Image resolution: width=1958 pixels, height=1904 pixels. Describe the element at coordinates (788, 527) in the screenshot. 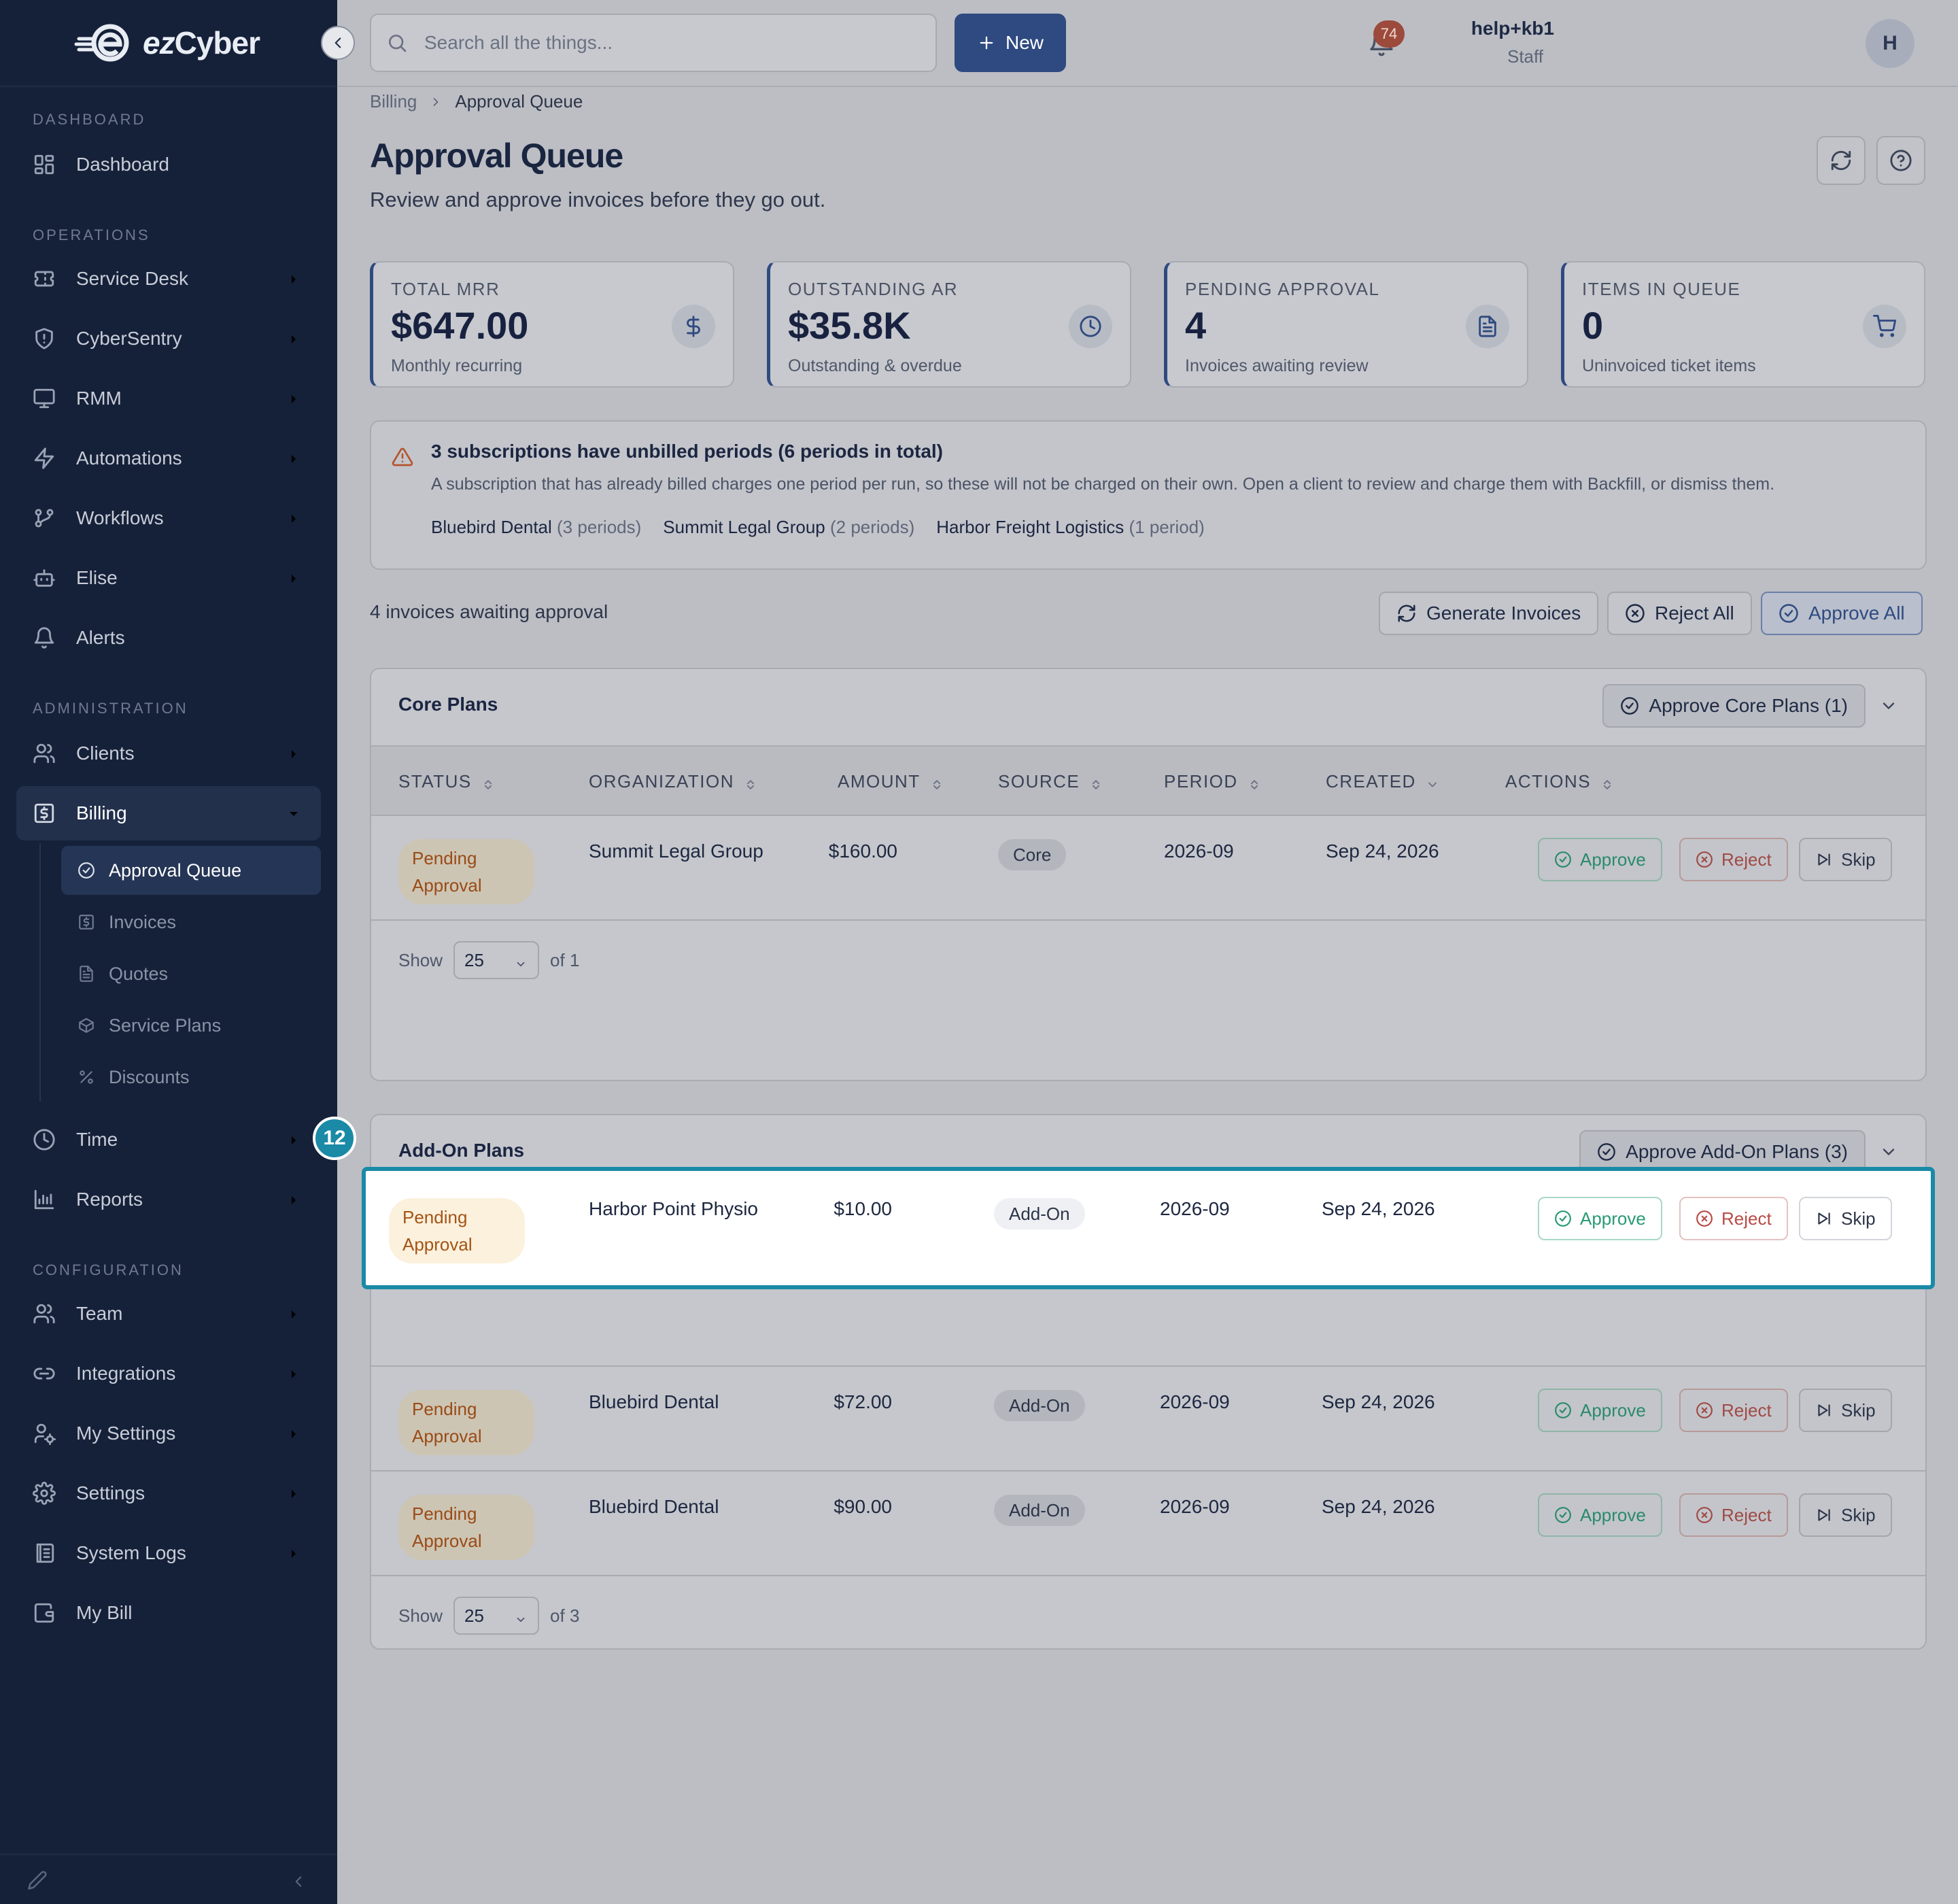

I see `alert-chip: Summit Legal Group (2 periods)` at that location.